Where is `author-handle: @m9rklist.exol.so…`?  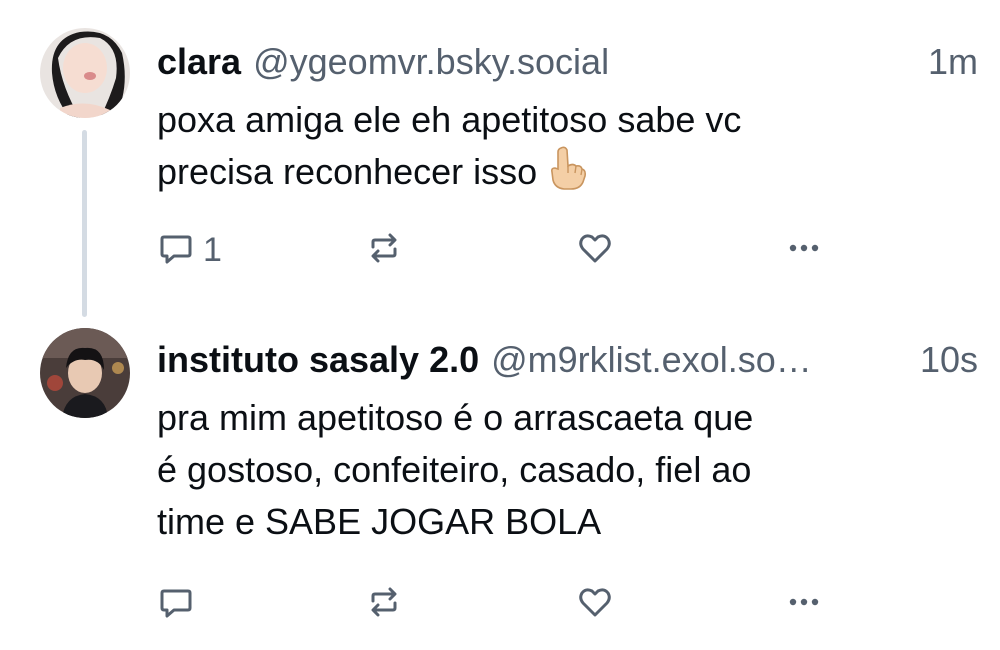 author-handle: @m9rklist.exol.so… is located at coordinates (701, 360).